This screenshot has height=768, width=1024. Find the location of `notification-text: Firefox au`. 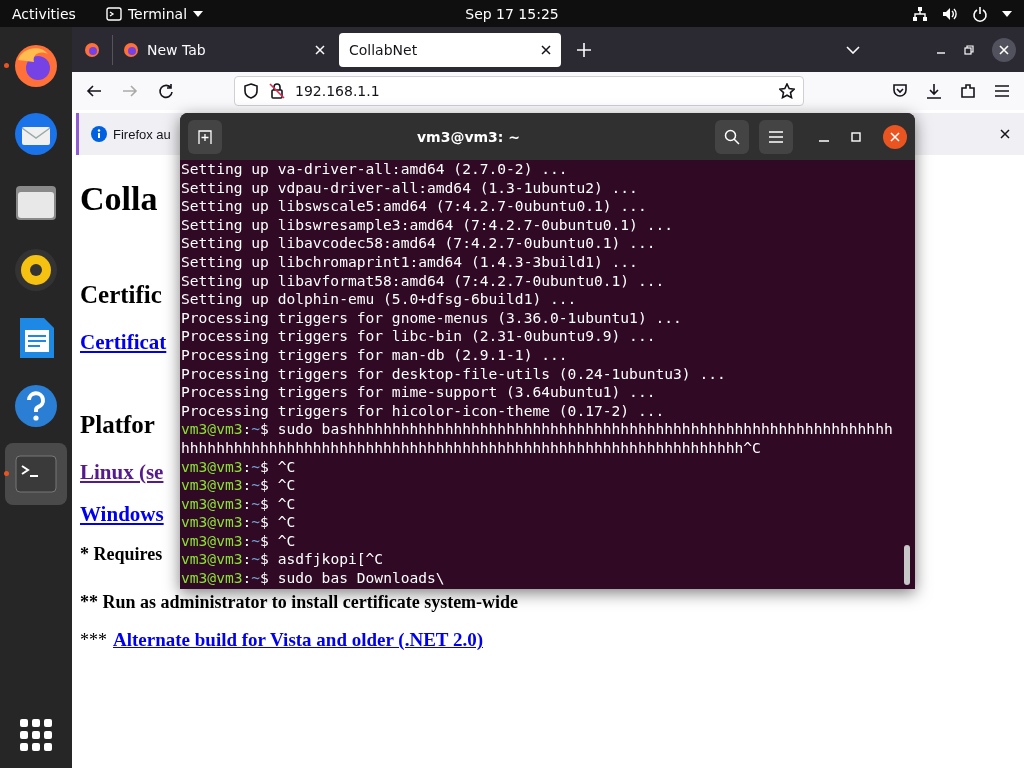

notification-text: Firefox au is located at coordinates (142, 134).